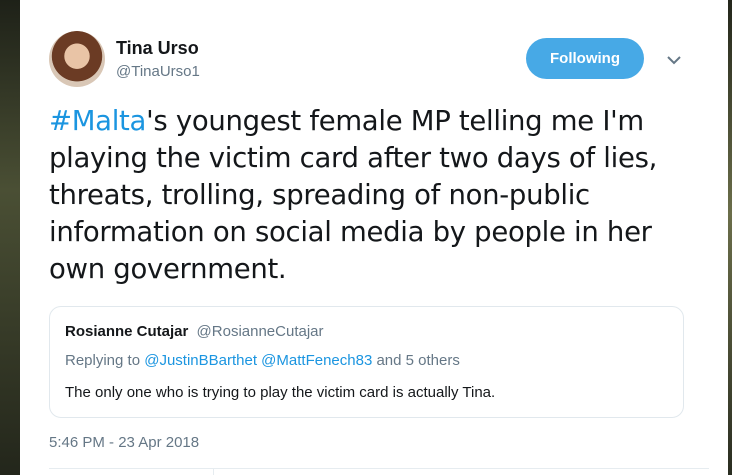 This screenshot has height=475, width=732. Describe the element at coordinates (674, 60) in the screenshot. I see `chevron-down-icon` at that location.